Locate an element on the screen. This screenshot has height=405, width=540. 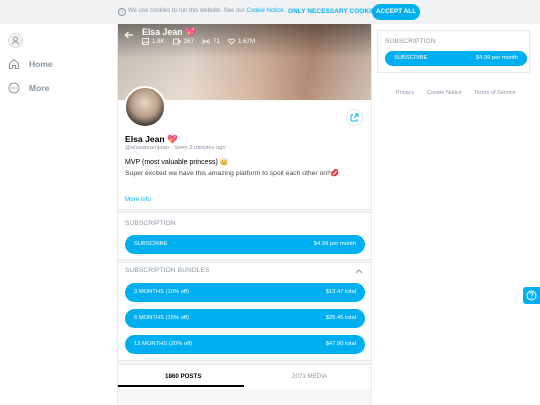
right-subscribe-label: SUBSCRIBE is located at coordinates (411, 58).